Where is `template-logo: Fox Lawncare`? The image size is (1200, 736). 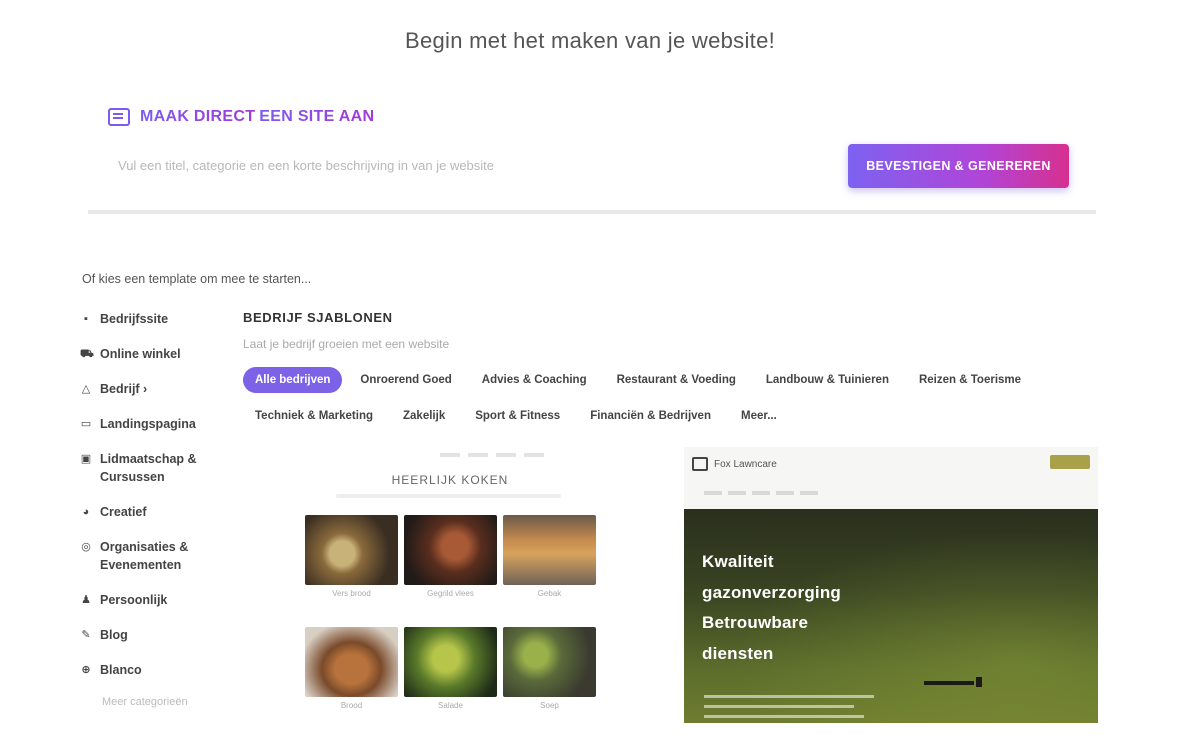 template-logo: Fox Lawncare is located at coordinates (734, 464).